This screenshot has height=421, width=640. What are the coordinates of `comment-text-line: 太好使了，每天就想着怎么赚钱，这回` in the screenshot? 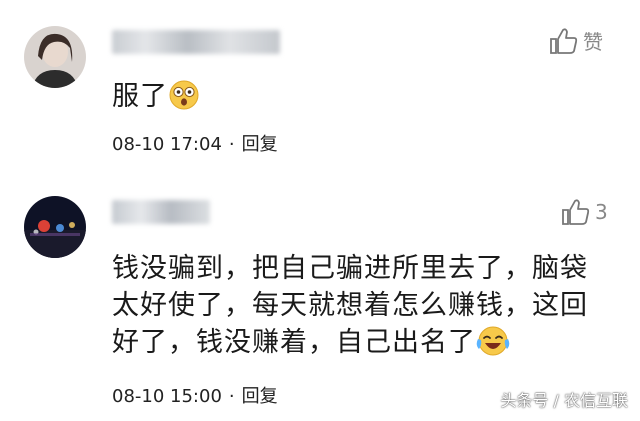 It's located at (350, 305).